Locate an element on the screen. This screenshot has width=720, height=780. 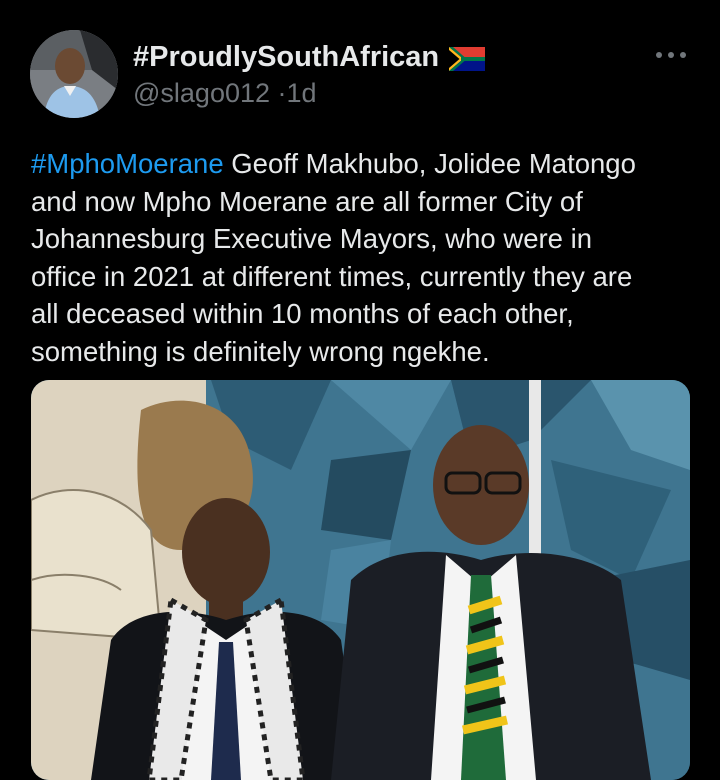
south-africa-flag-icon is located at coordinates (467, 58).